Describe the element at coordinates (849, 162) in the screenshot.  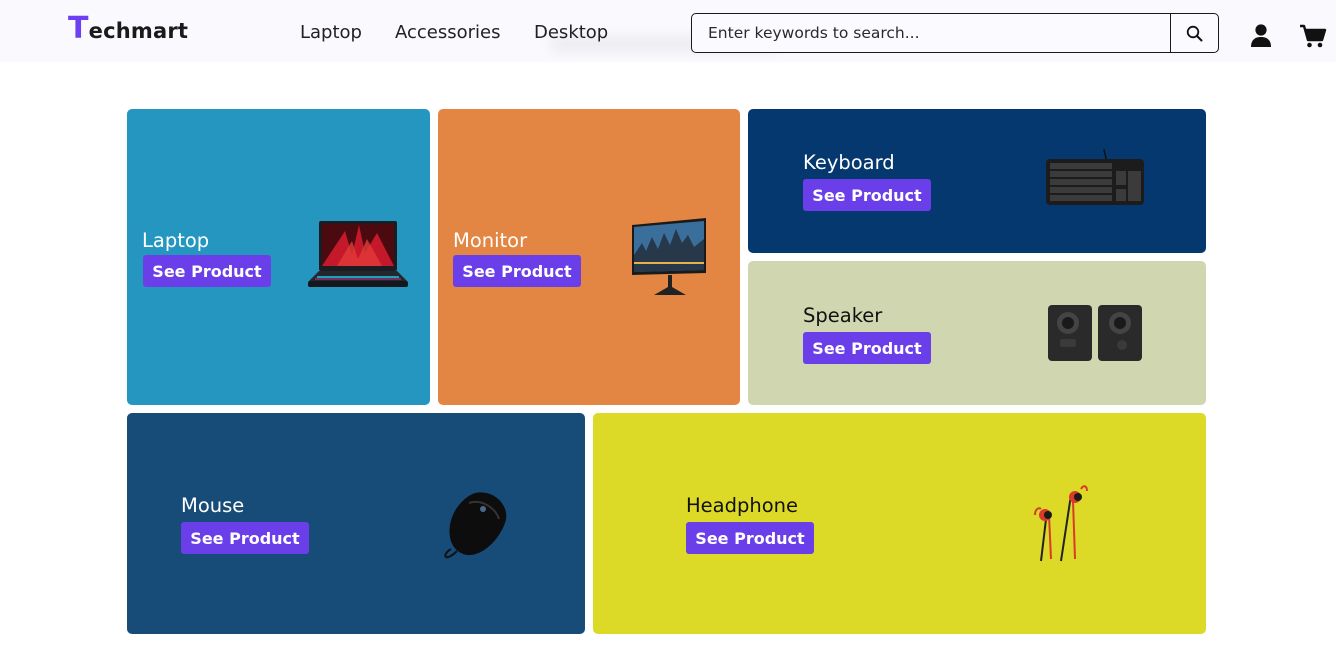
I see `card-title-keyboard: Keyboard` at that location.